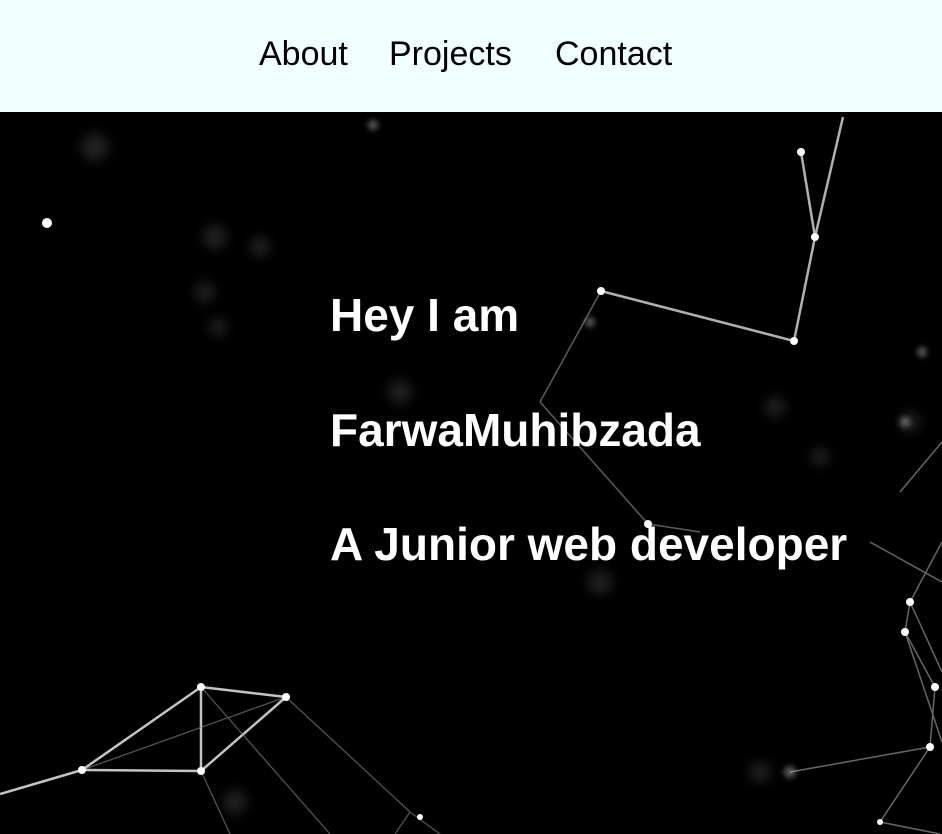 Image resolution: width=942 pixels, height=834 pixels. I want to click on nav-link-contact: Contact, so click(613, 54).